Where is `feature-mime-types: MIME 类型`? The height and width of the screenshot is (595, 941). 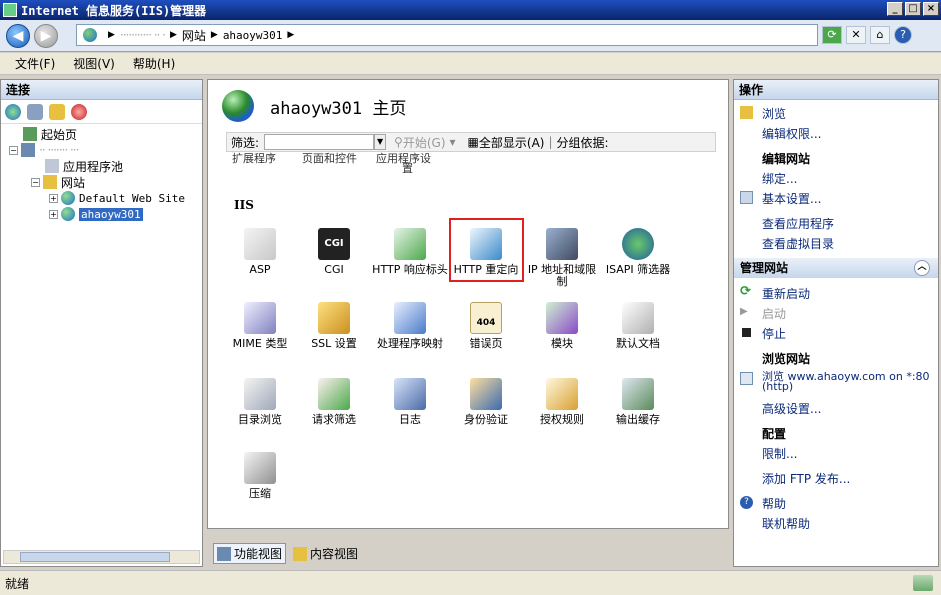 feature-mime-types: MIME 类型 is located at coordinates (262, 326).